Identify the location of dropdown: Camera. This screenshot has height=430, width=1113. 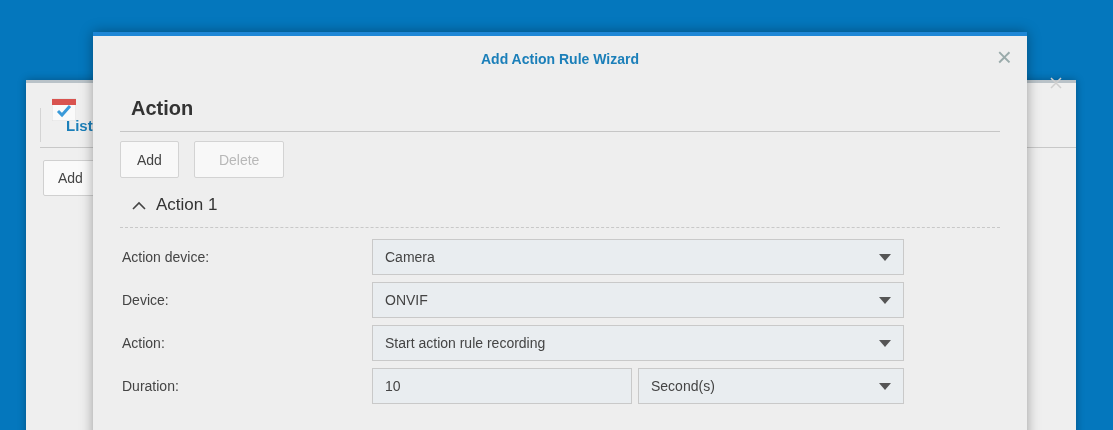
(638, 257).